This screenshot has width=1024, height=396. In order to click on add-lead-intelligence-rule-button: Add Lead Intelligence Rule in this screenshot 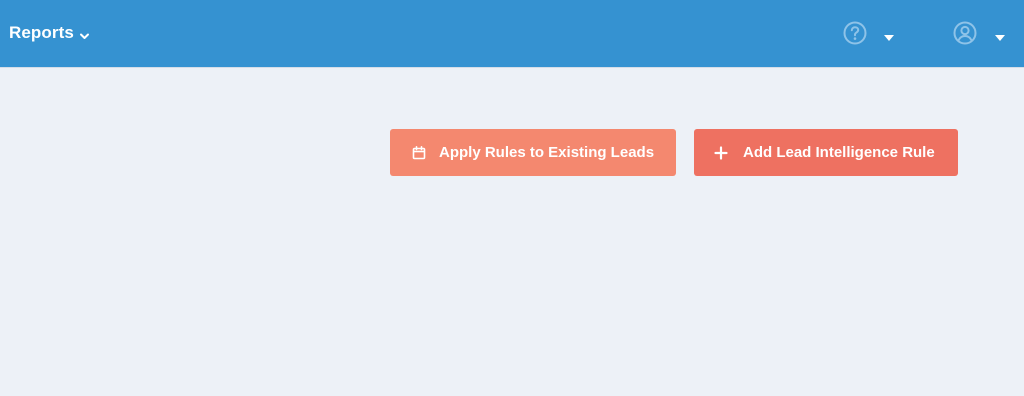, I will do `click(826, 152)`.